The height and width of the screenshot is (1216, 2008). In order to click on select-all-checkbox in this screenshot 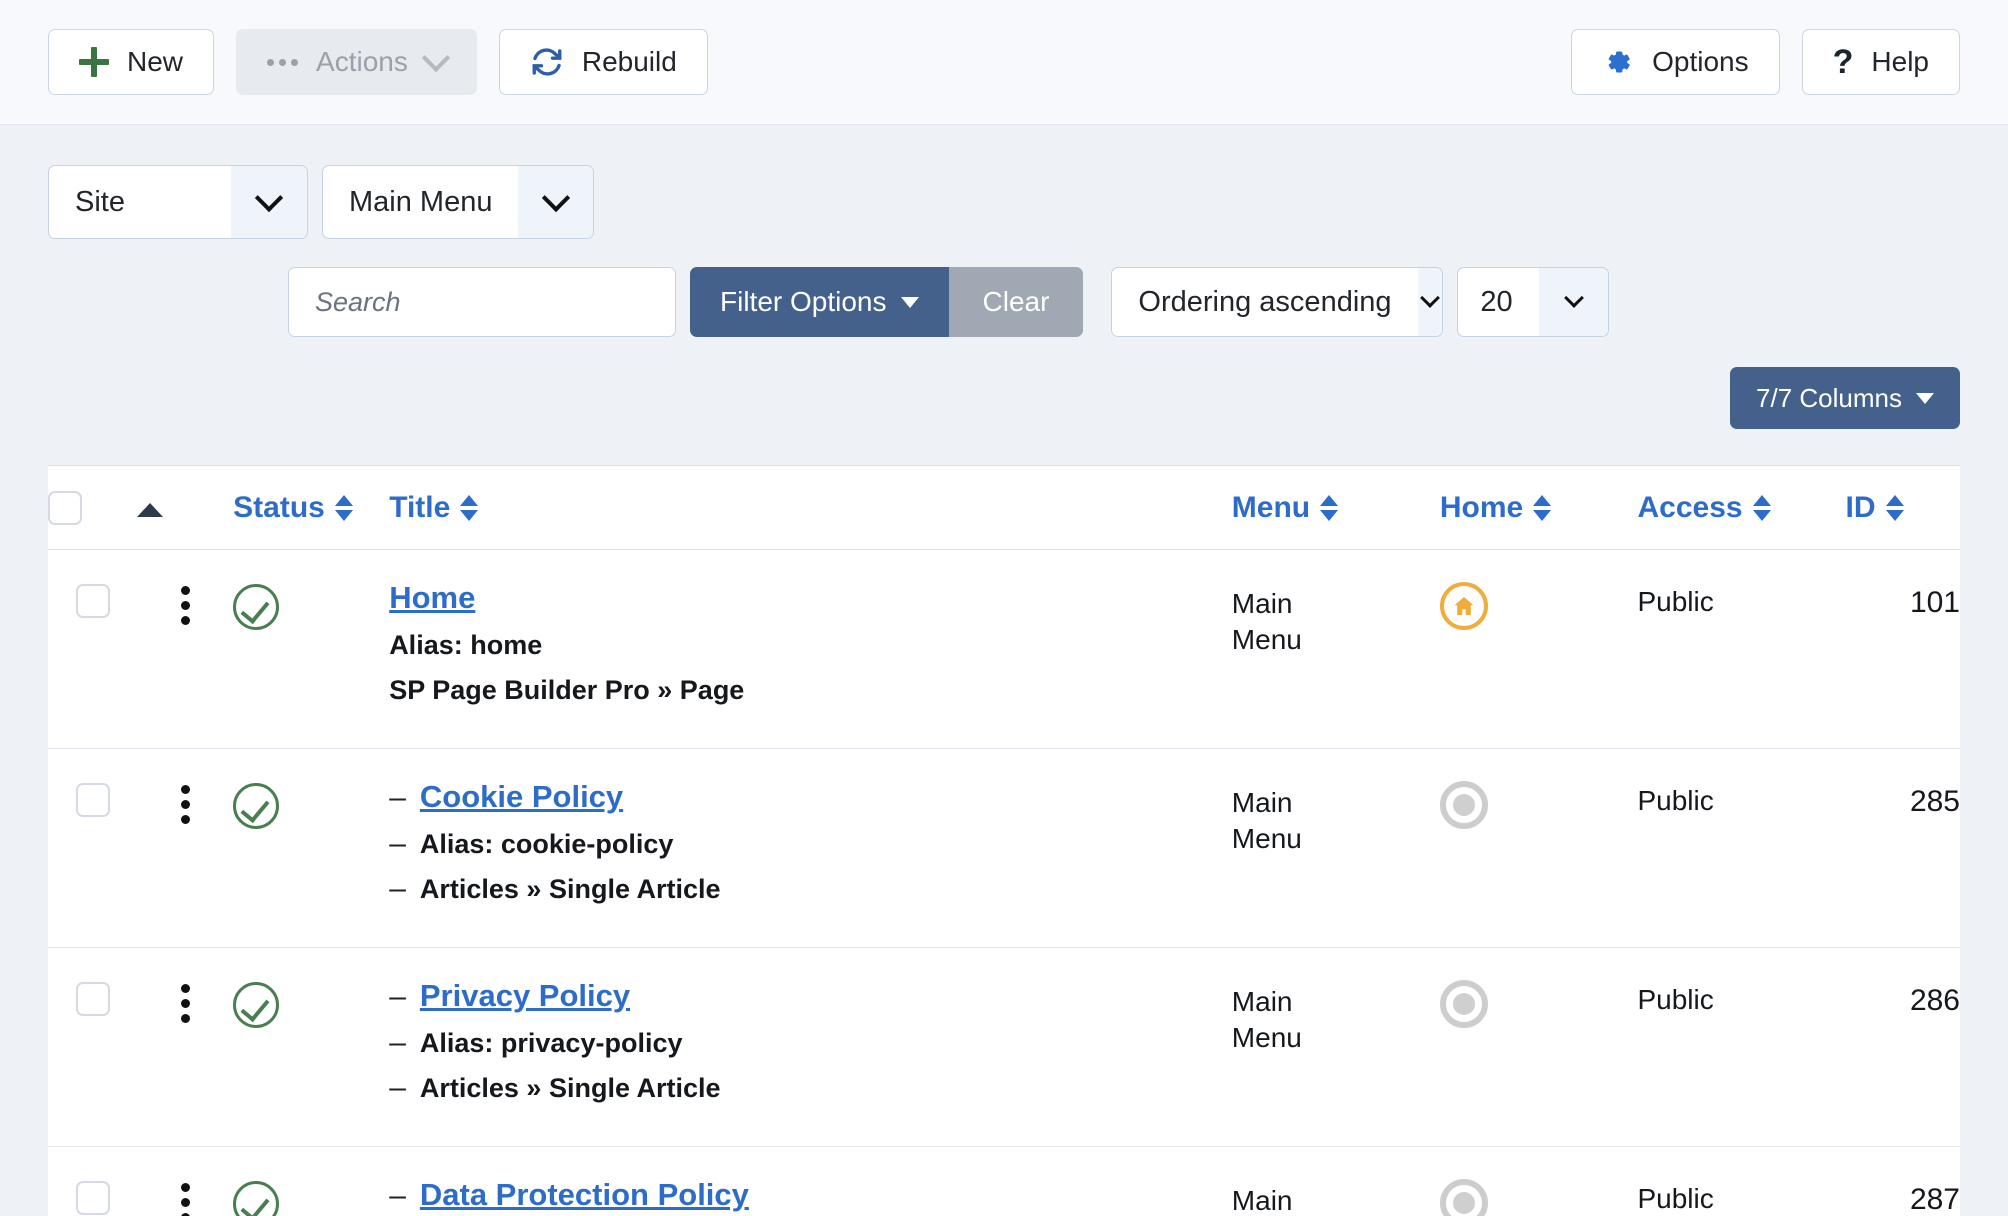, I will do `click(65, 508)`.